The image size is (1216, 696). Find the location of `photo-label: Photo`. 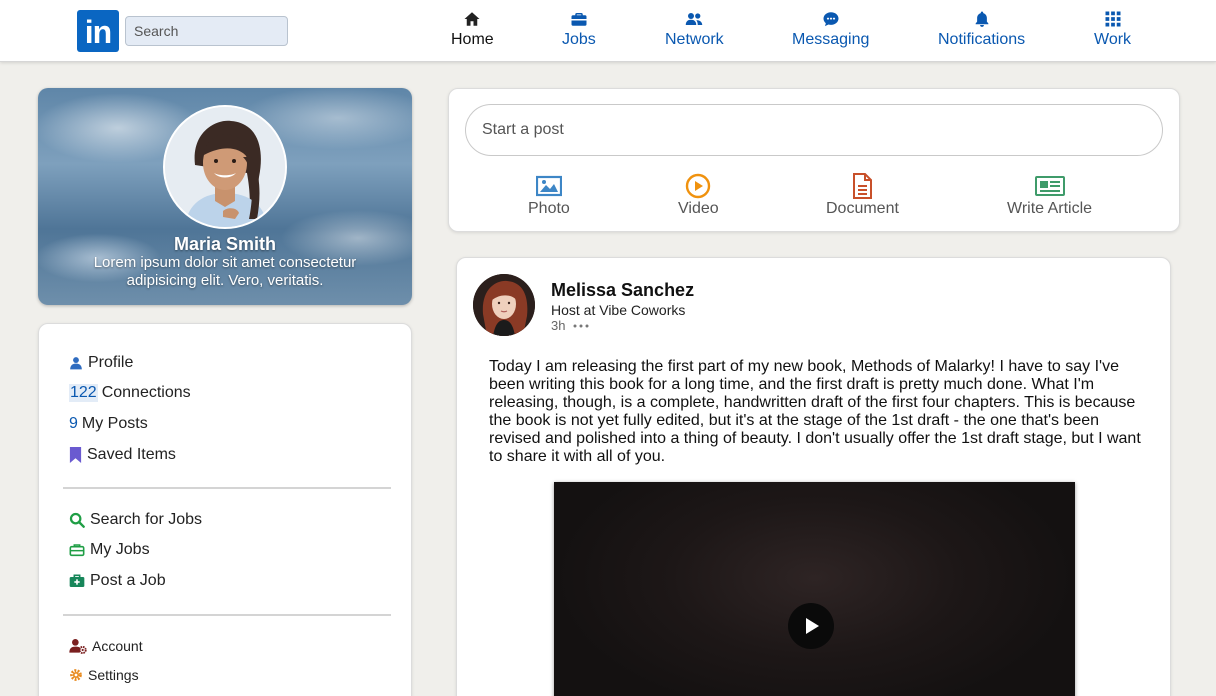

photo-label: Photo is located at coordinates (549, 208).